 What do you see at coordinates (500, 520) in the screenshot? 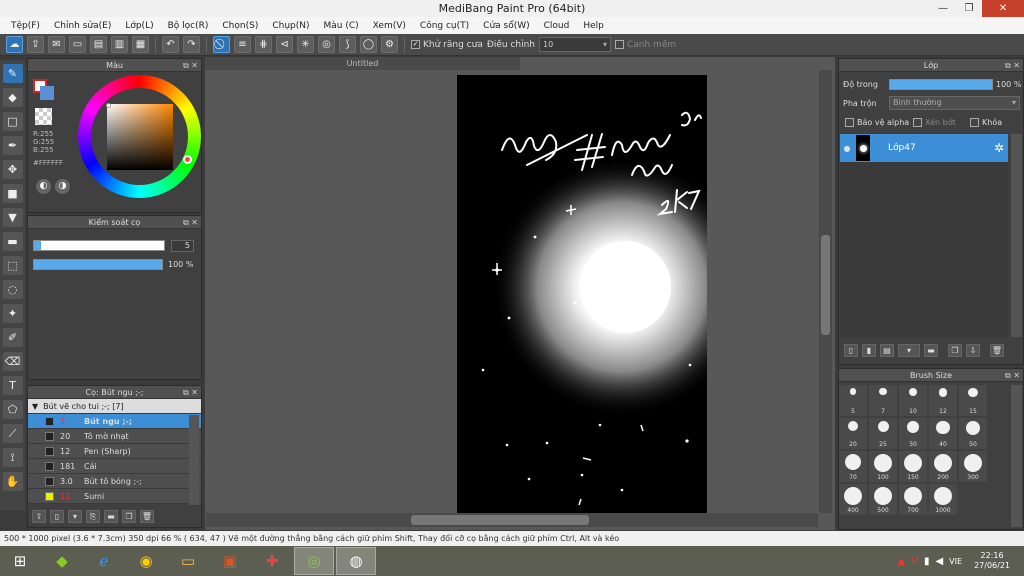
I see `horizontal-scroll-thumb` at bounding box center [500, 520].